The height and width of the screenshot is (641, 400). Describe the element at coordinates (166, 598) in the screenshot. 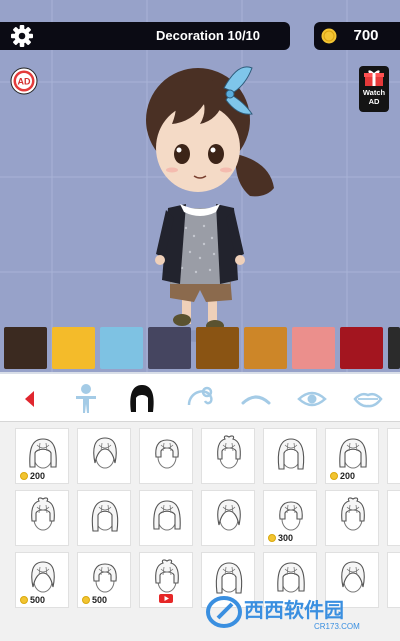

I see `video-ad-icon` at that location.